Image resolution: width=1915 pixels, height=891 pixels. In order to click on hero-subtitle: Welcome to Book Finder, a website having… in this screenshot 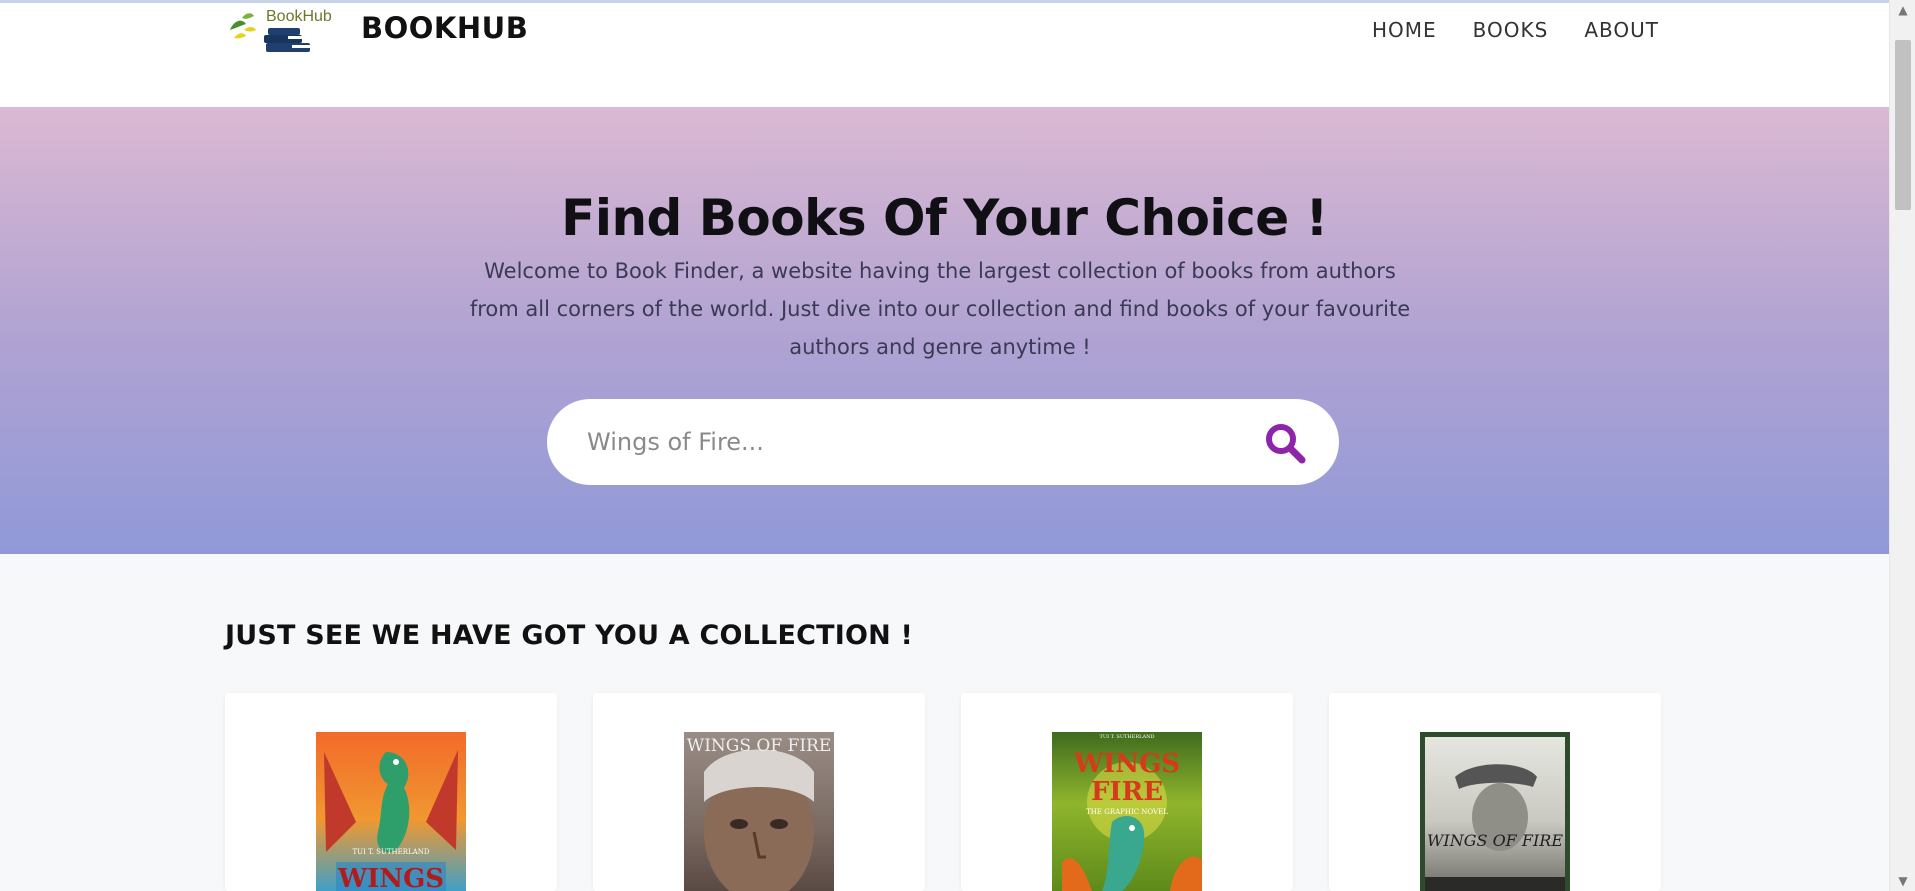, I will do `click(940, 309)`.